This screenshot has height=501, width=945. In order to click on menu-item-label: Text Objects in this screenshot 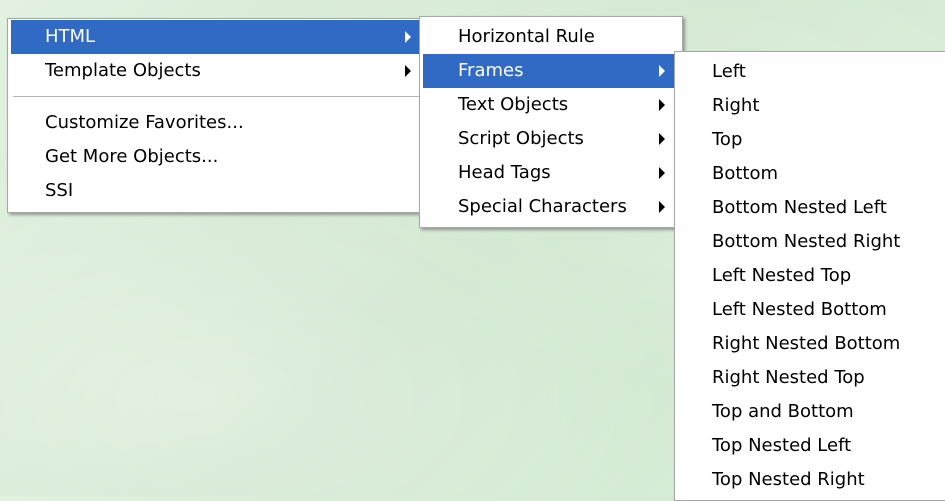, I will do `click(513, 104)`.